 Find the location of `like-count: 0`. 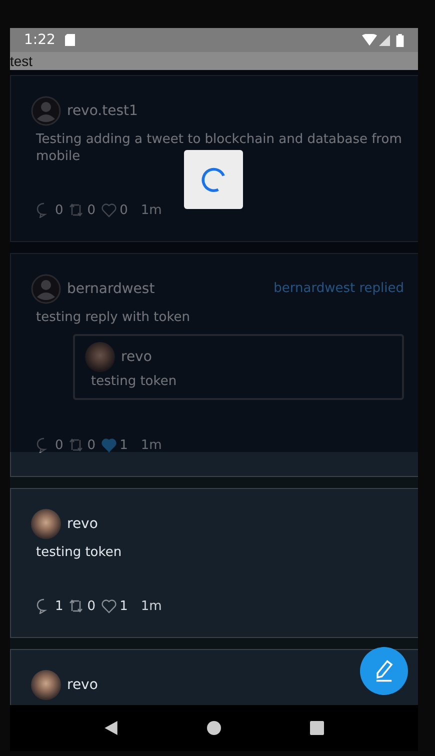

like-count: 0 is located at coordinates (124, 210).